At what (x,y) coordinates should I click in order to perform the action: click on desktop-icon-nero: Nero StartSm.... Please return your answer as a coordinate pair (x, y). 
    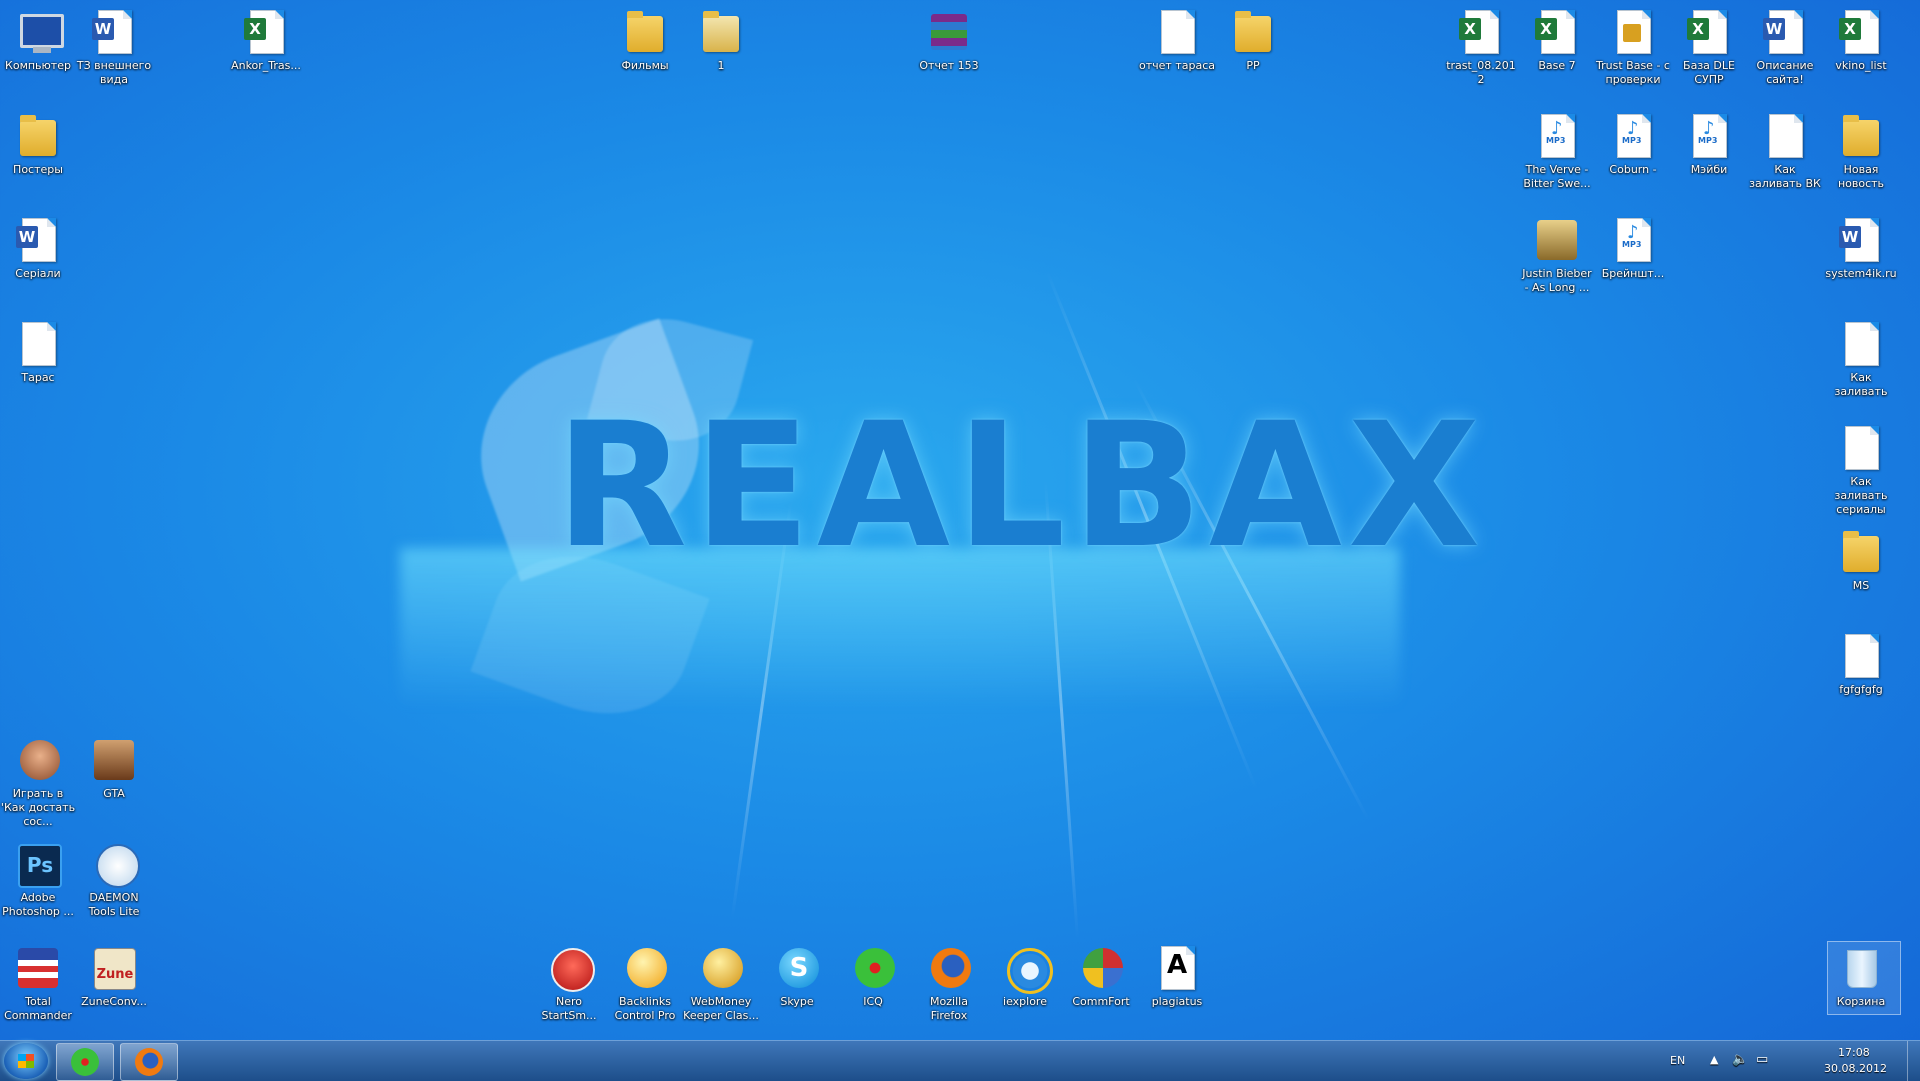
    Looking at the image, I should click on (569, 981).